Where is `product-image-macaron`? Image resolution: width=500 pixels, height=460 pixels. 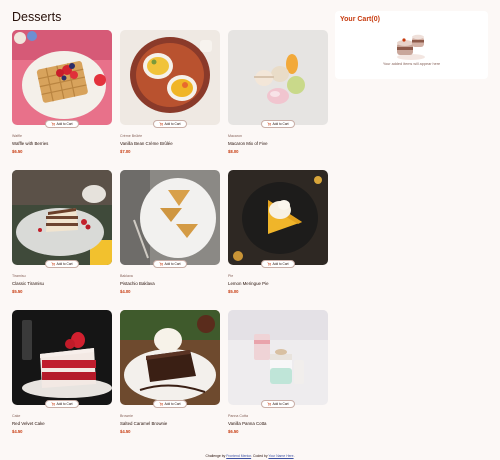
product-image-macaron is located at coordinates (278, 77).